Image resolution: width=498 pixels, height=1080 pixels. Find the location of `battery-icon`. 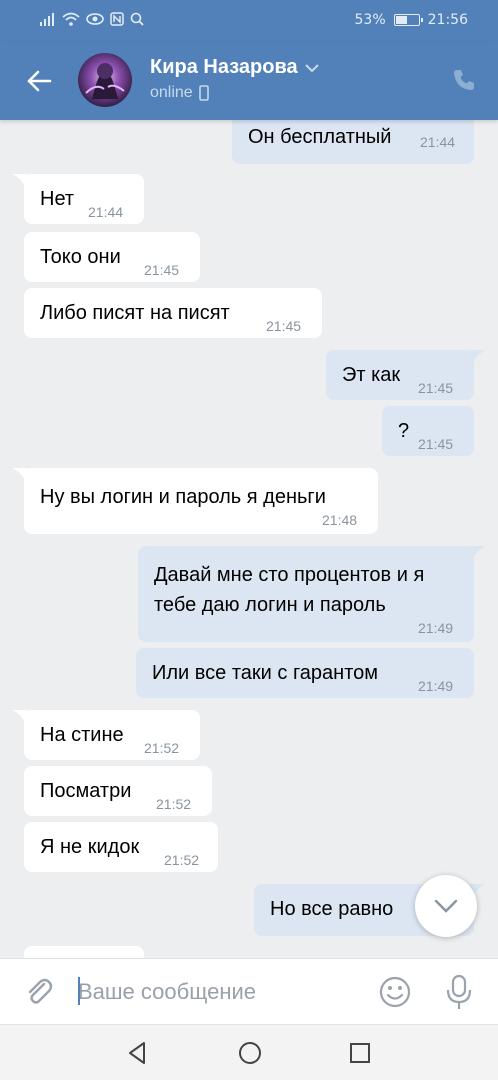

battery-icon is located at coordinates (408, 20).